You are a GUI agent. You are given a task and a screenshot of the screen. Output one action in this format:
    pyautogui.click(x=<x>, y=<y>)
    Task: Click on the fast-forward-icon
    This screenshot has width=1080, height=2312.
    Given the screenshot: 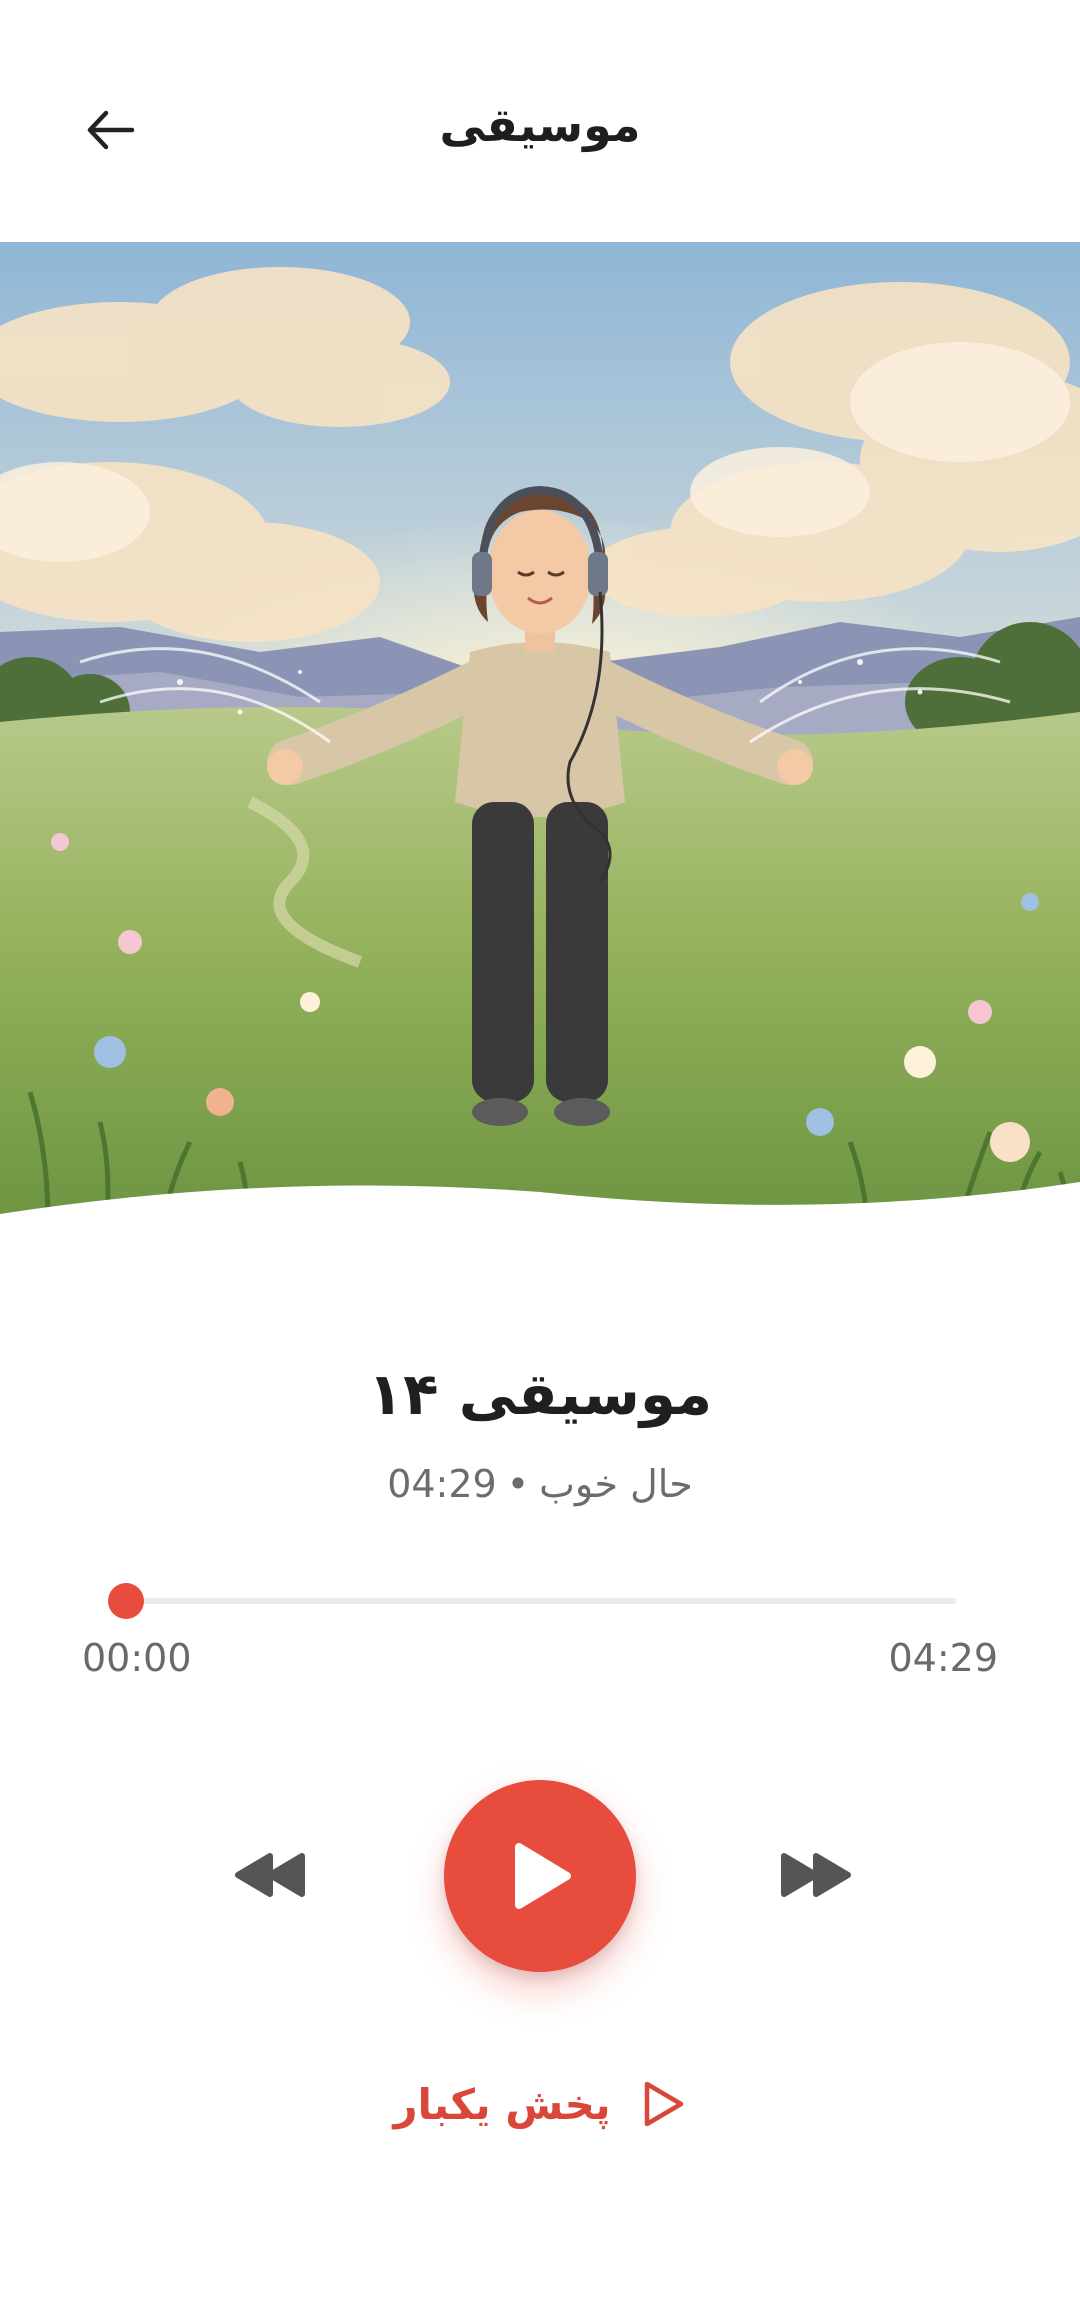 What is the action you would take?
    pyautogui.click(x=816, y=1875)
    